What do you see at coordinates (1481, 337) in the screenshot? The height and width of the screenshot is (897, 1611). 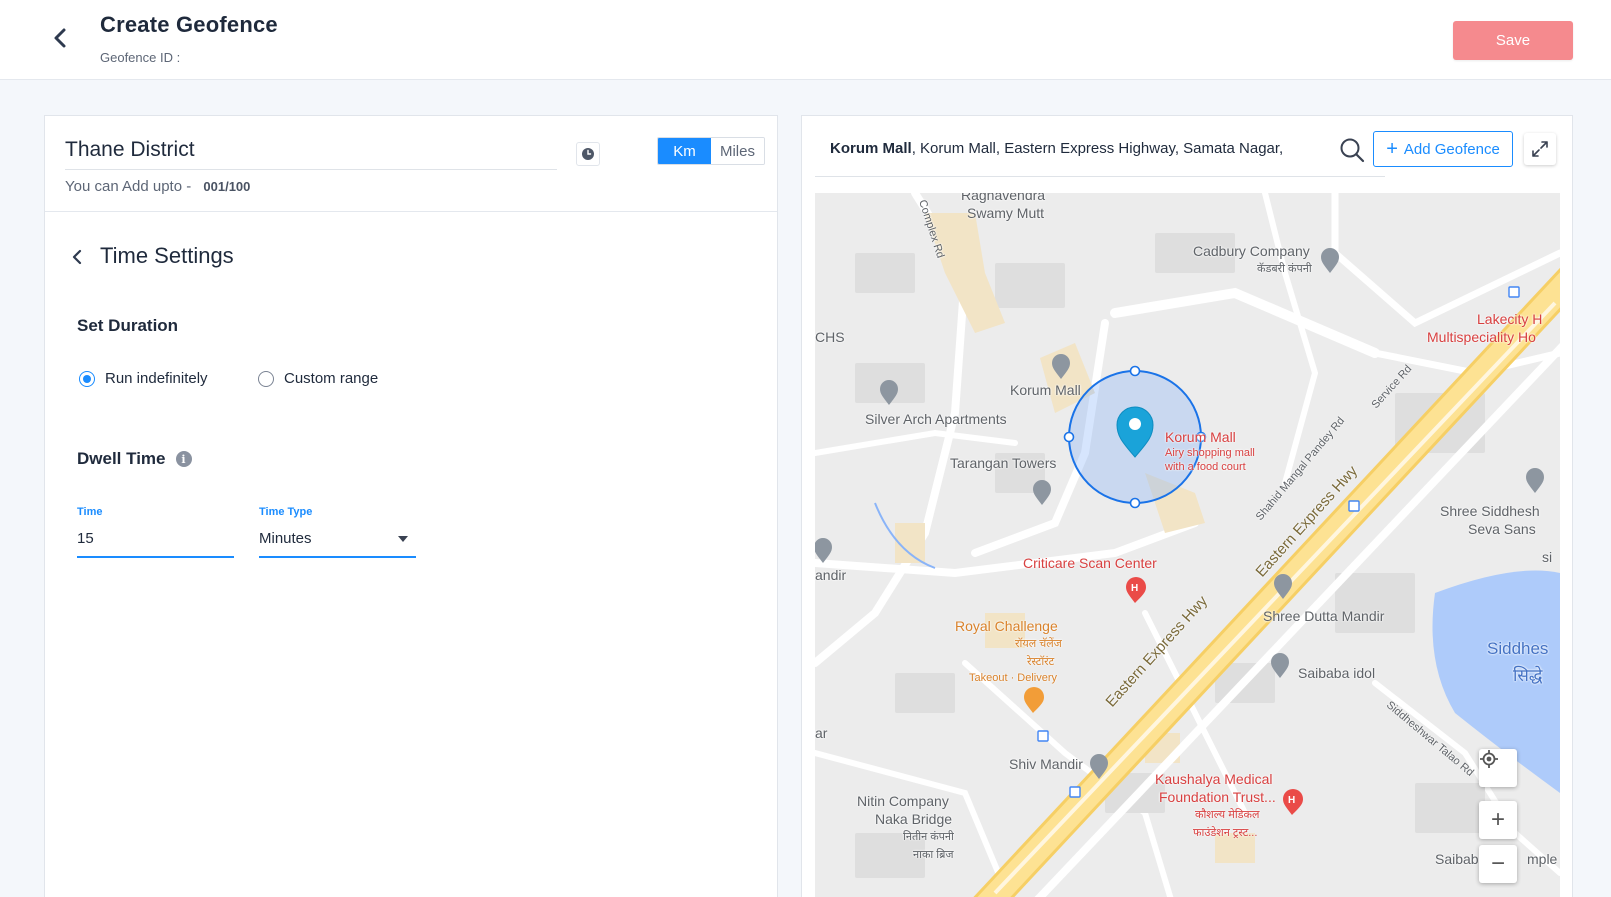 I see `map-label: Multispeciality Ho` at bounding box center [1481, 337].